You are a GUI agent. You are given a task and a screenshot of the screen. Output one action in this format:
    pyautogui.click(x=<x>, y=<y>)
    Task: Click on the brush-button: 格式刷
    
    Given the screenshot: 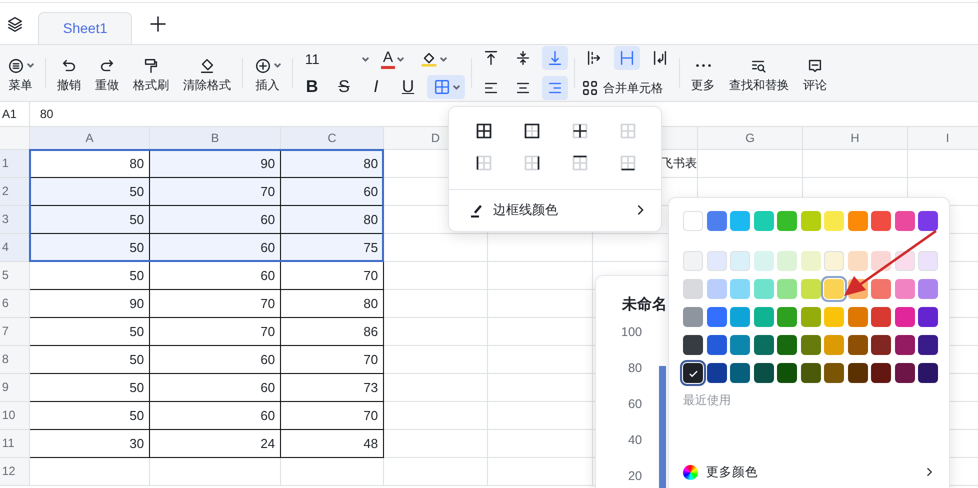 What is the action you would take?
    pyautogui.click(x=151, y=73)
    